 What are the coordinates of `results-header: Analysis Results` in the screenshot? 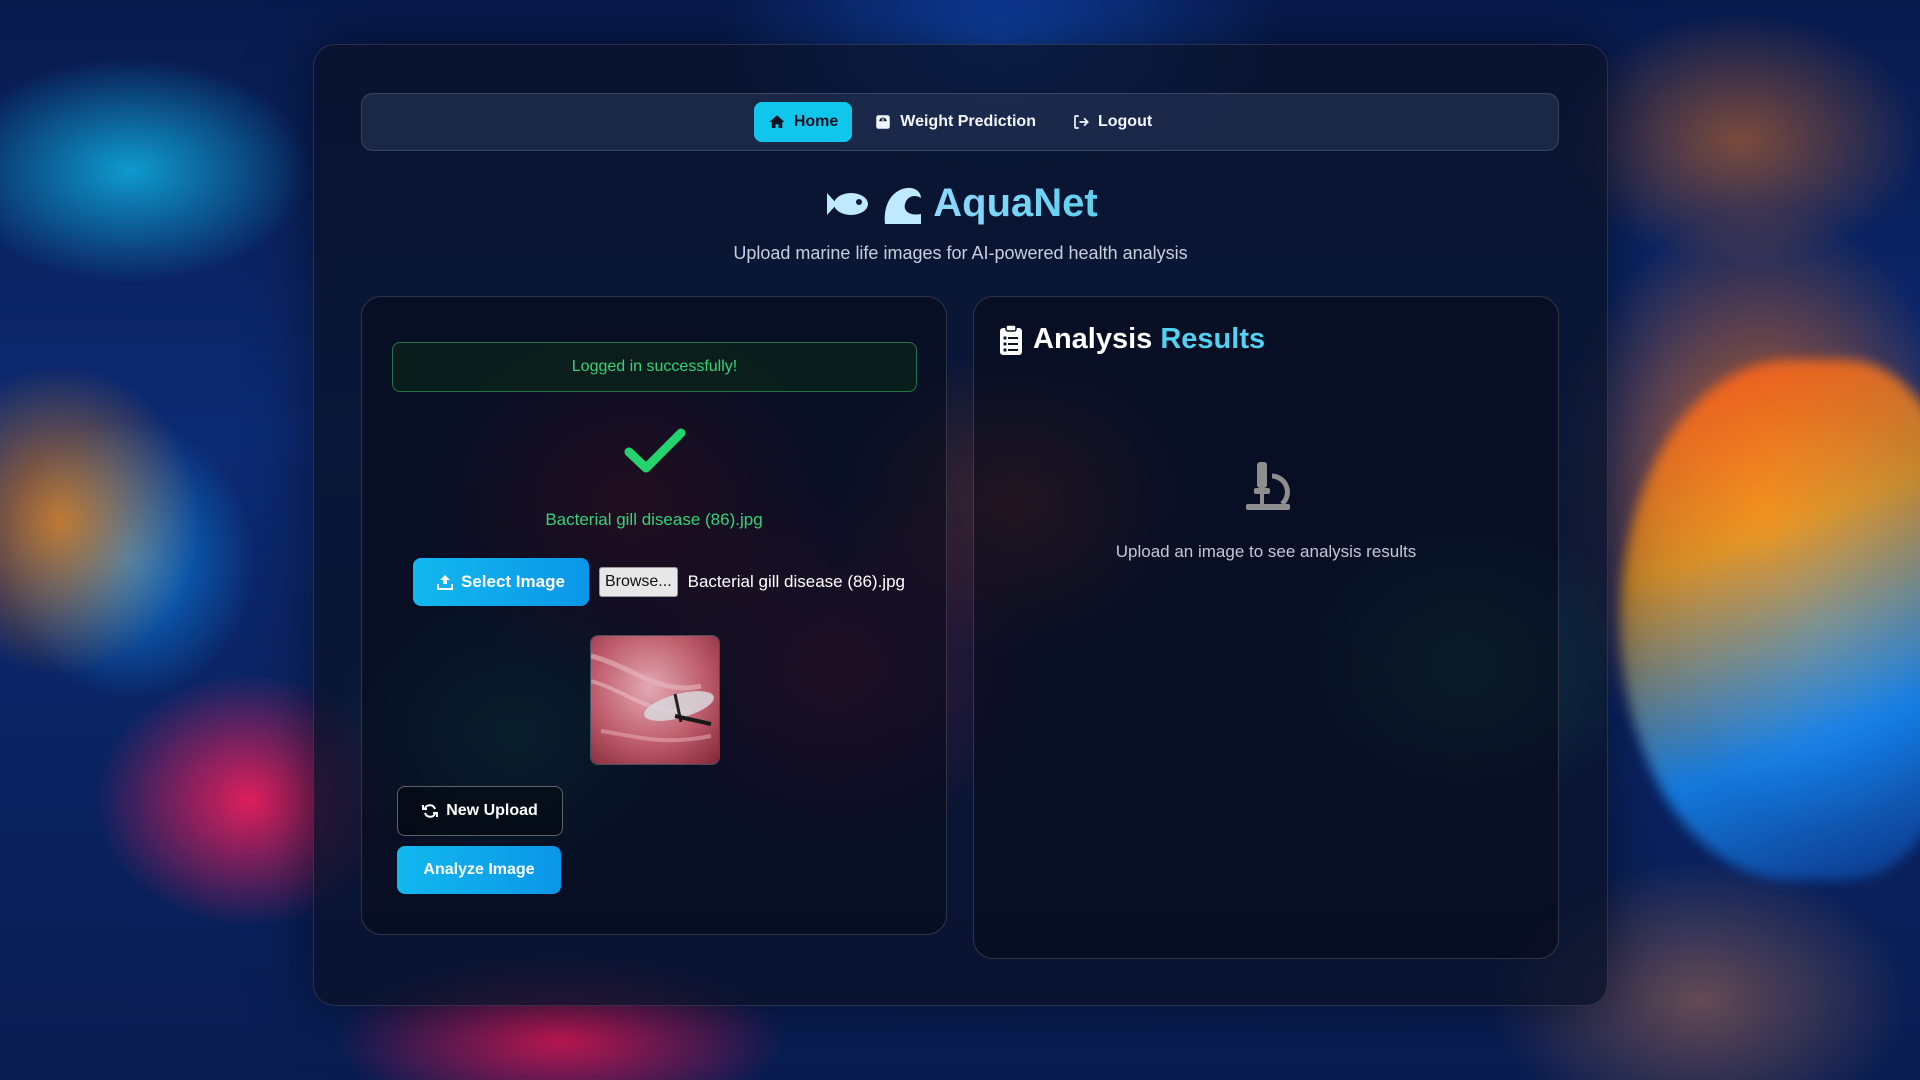 It's located at (1132, 339).